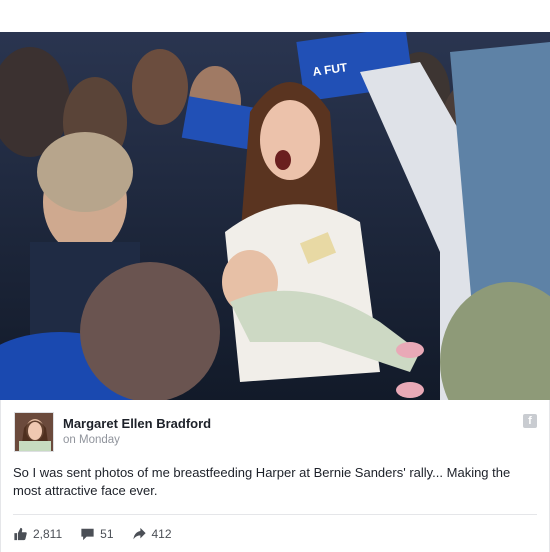 Image resolution: width=550 pixels, height=552 pixels. What do you see at coordinates (161, 534) in the screenshot?
I see `share-count: 412` at bounding box center [161, 534].